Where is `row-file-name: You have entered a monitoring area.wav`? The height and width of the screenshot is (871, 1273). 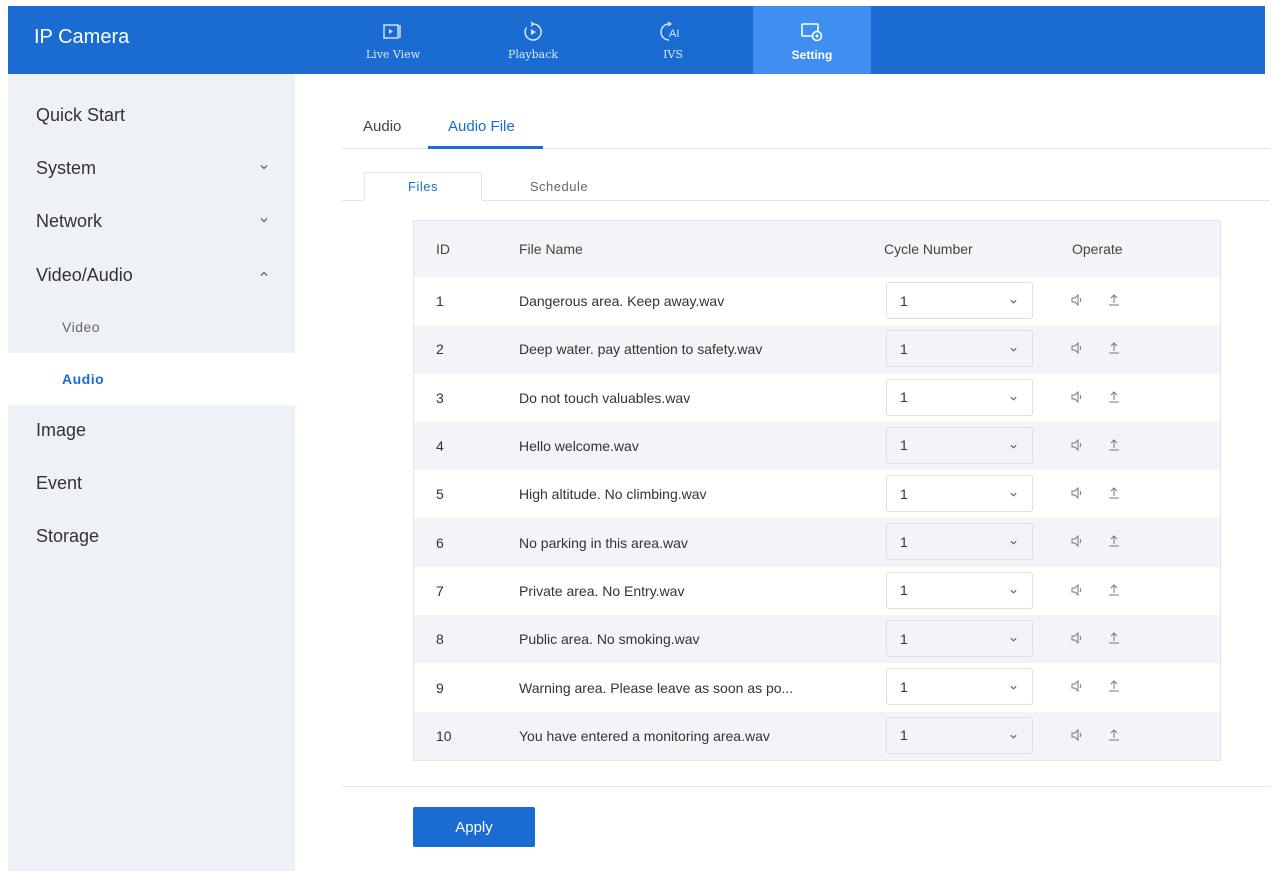 row-file-name: You have entered a monitoring area.wav is located at coordinates (644, 735).